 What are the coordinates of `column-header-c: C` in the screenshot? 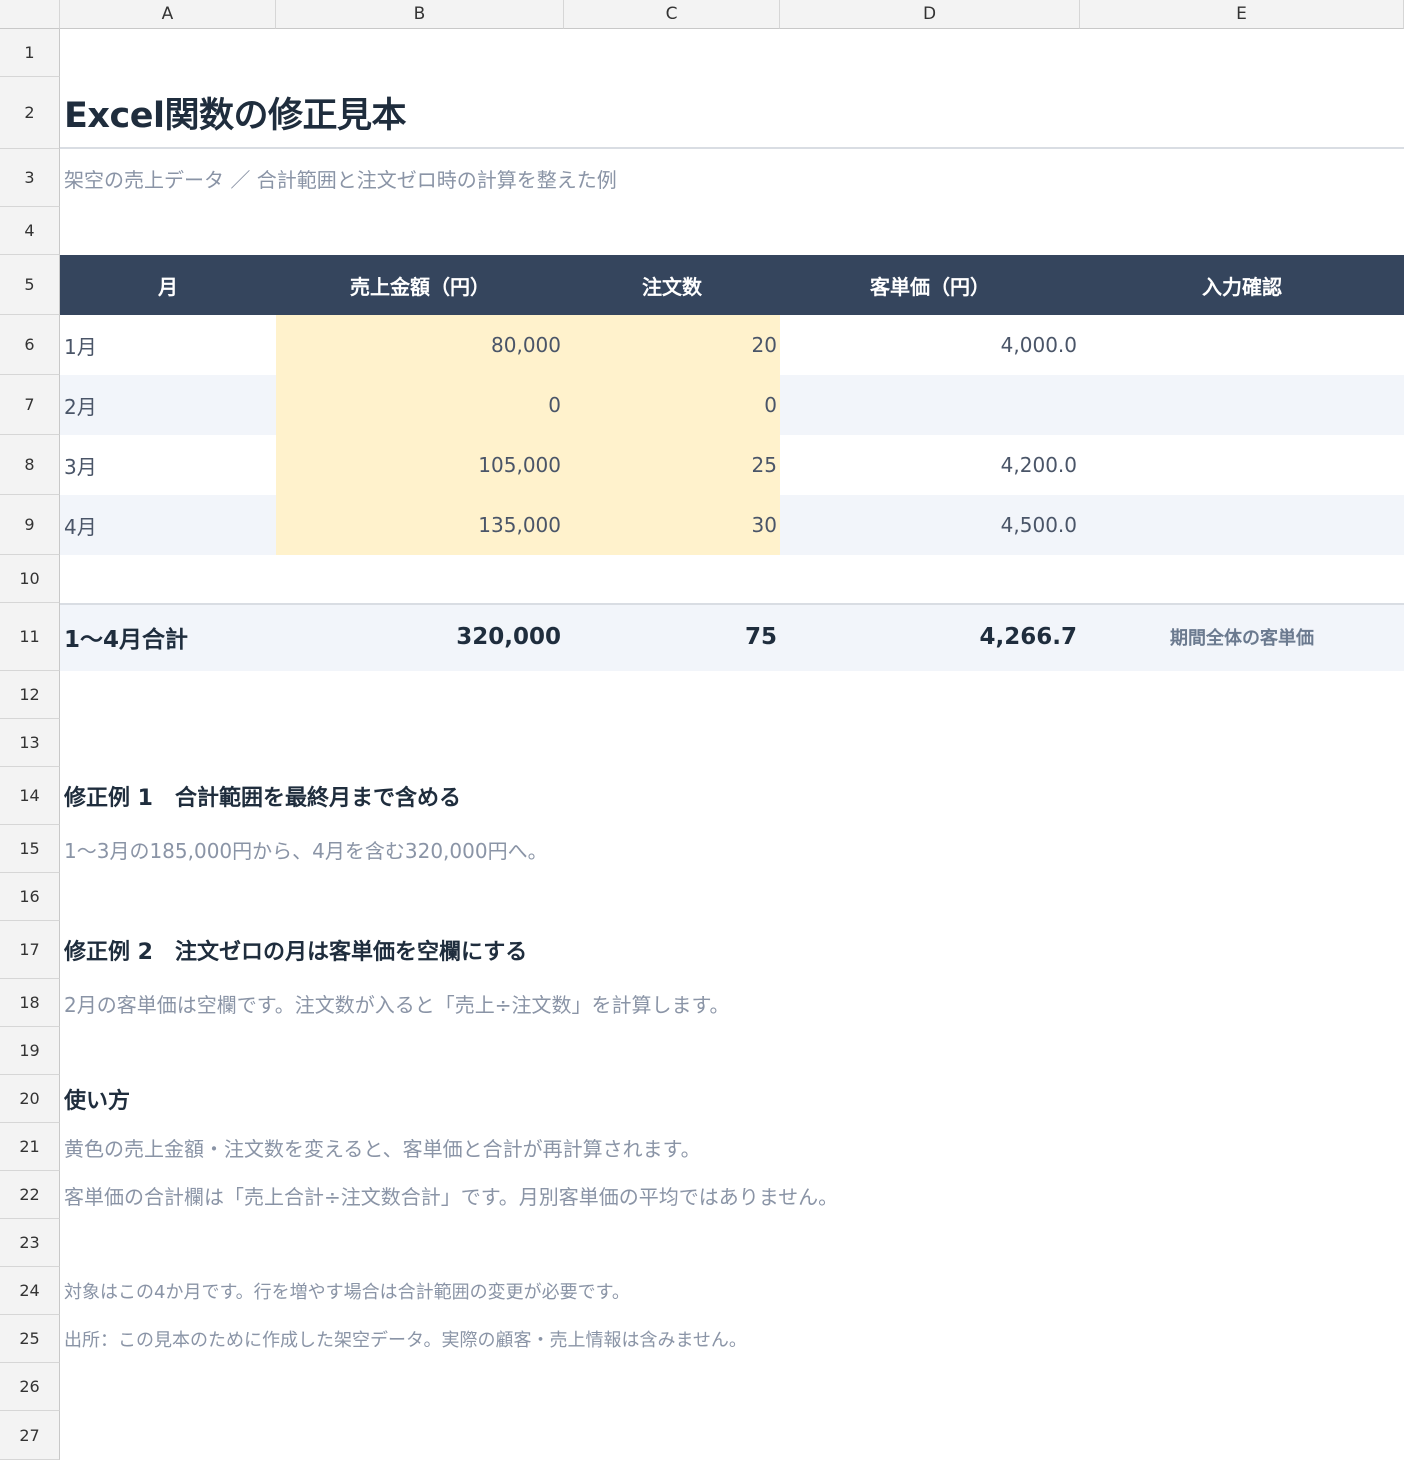 It's located at (672, 14).